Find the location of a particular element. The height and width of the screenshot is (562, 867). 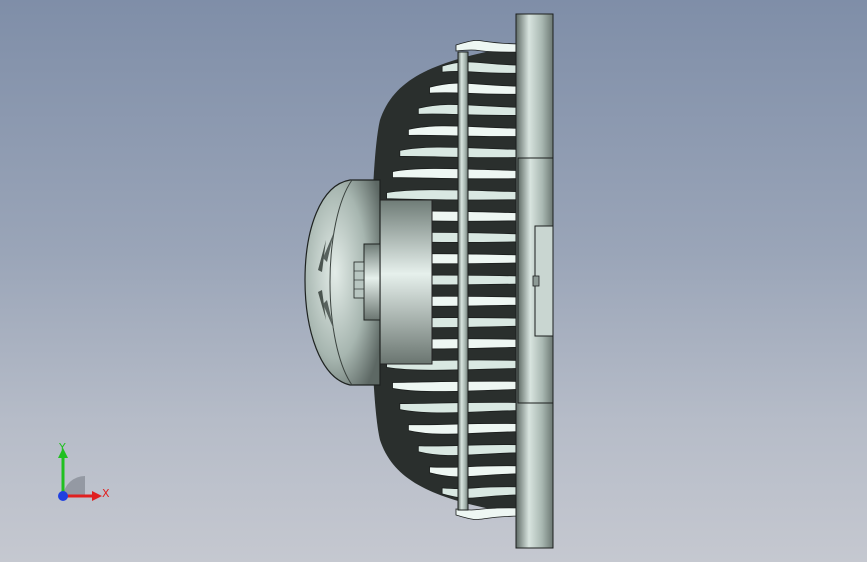

y-axis-label: Y is located at coordinates (62, 447).